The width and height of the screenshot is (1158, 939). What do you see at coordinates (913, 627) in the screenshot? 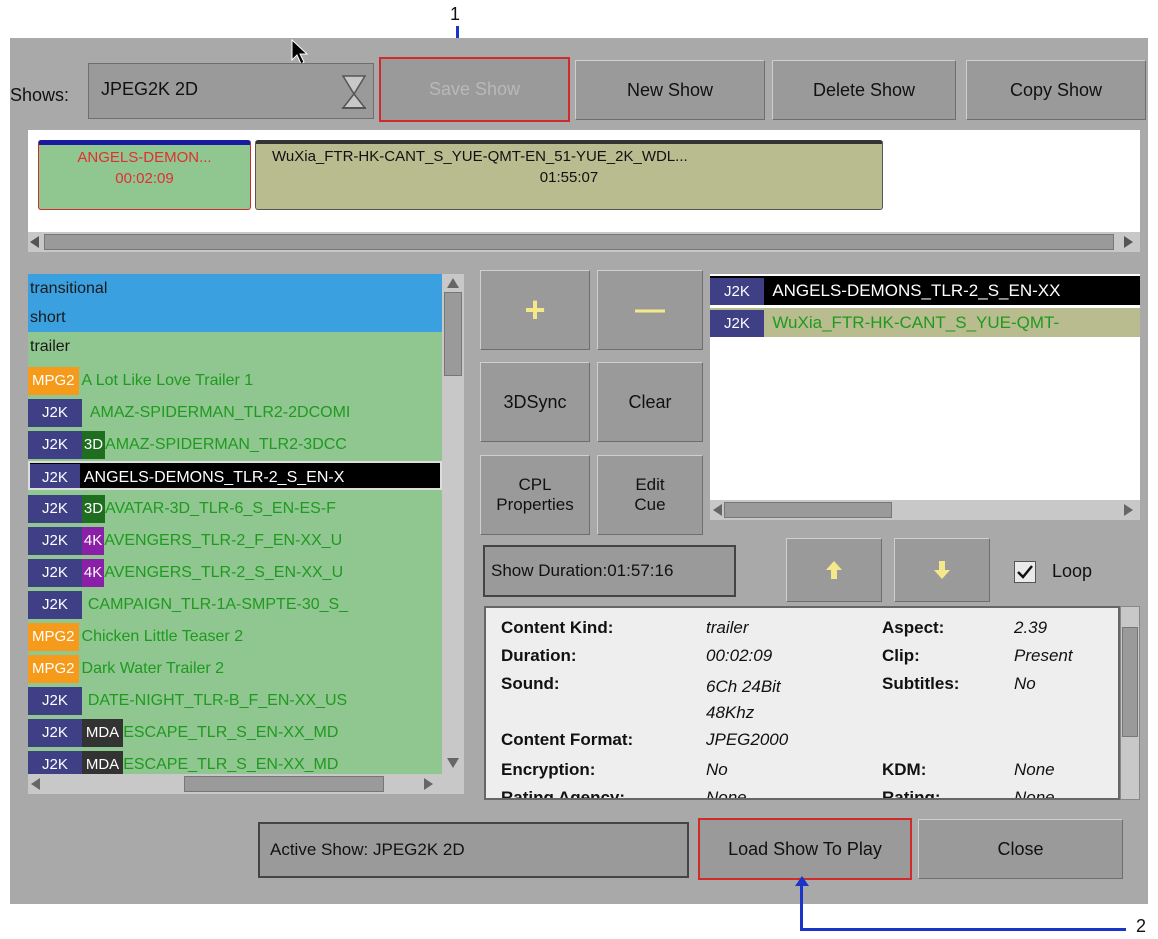
I see `aspect-label: Aspect:` at bounding box center [913, 627].